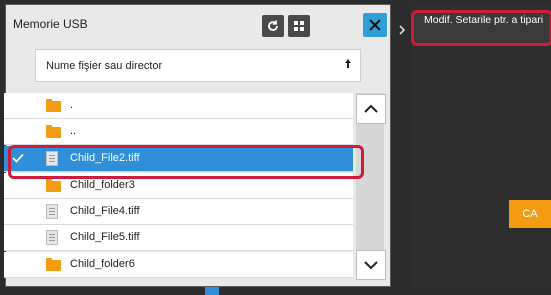  Describe the element at coordinates (18, 159) in the screenshot. I see `checkmark-icon` at that location.